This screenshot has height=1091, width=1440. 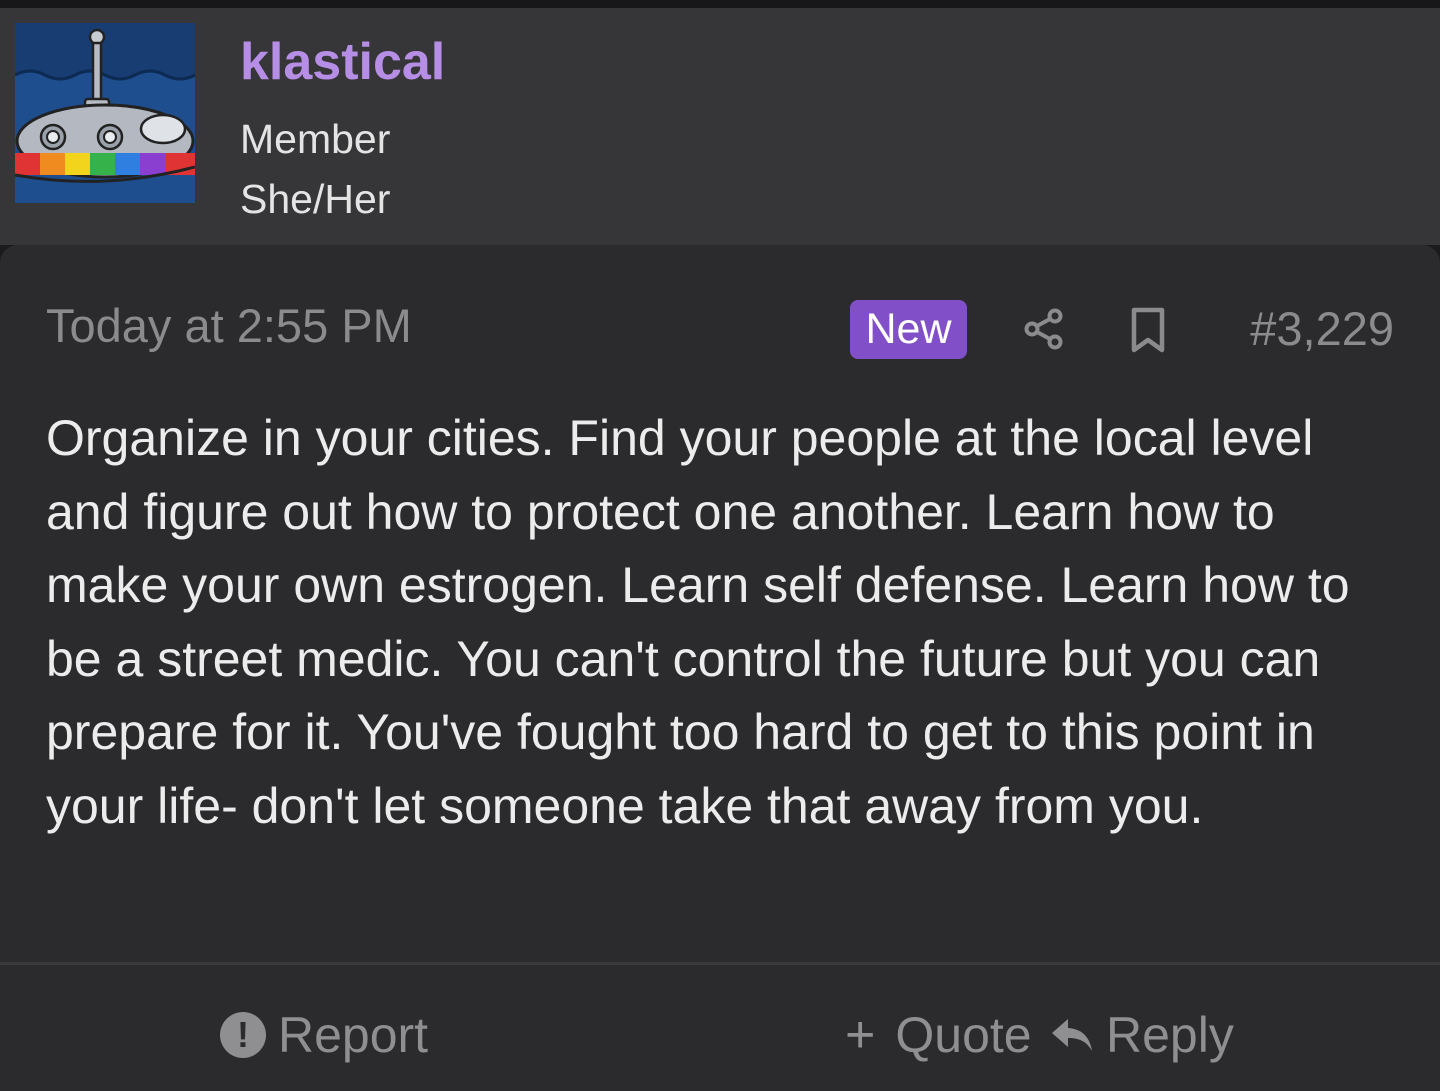 I want to click on post-number-link: #3,229, so click(x=1322, y=328).